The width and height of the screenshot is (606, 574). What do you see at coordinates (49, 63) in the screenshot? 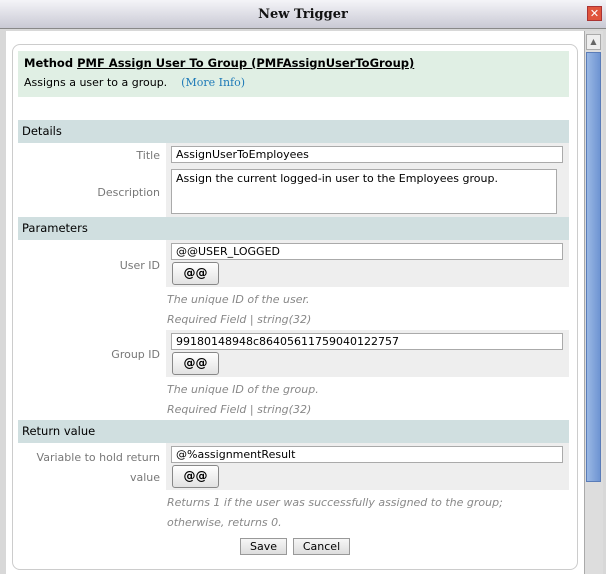
I see `method-prefix: Method` at bounding box center [49, 63].